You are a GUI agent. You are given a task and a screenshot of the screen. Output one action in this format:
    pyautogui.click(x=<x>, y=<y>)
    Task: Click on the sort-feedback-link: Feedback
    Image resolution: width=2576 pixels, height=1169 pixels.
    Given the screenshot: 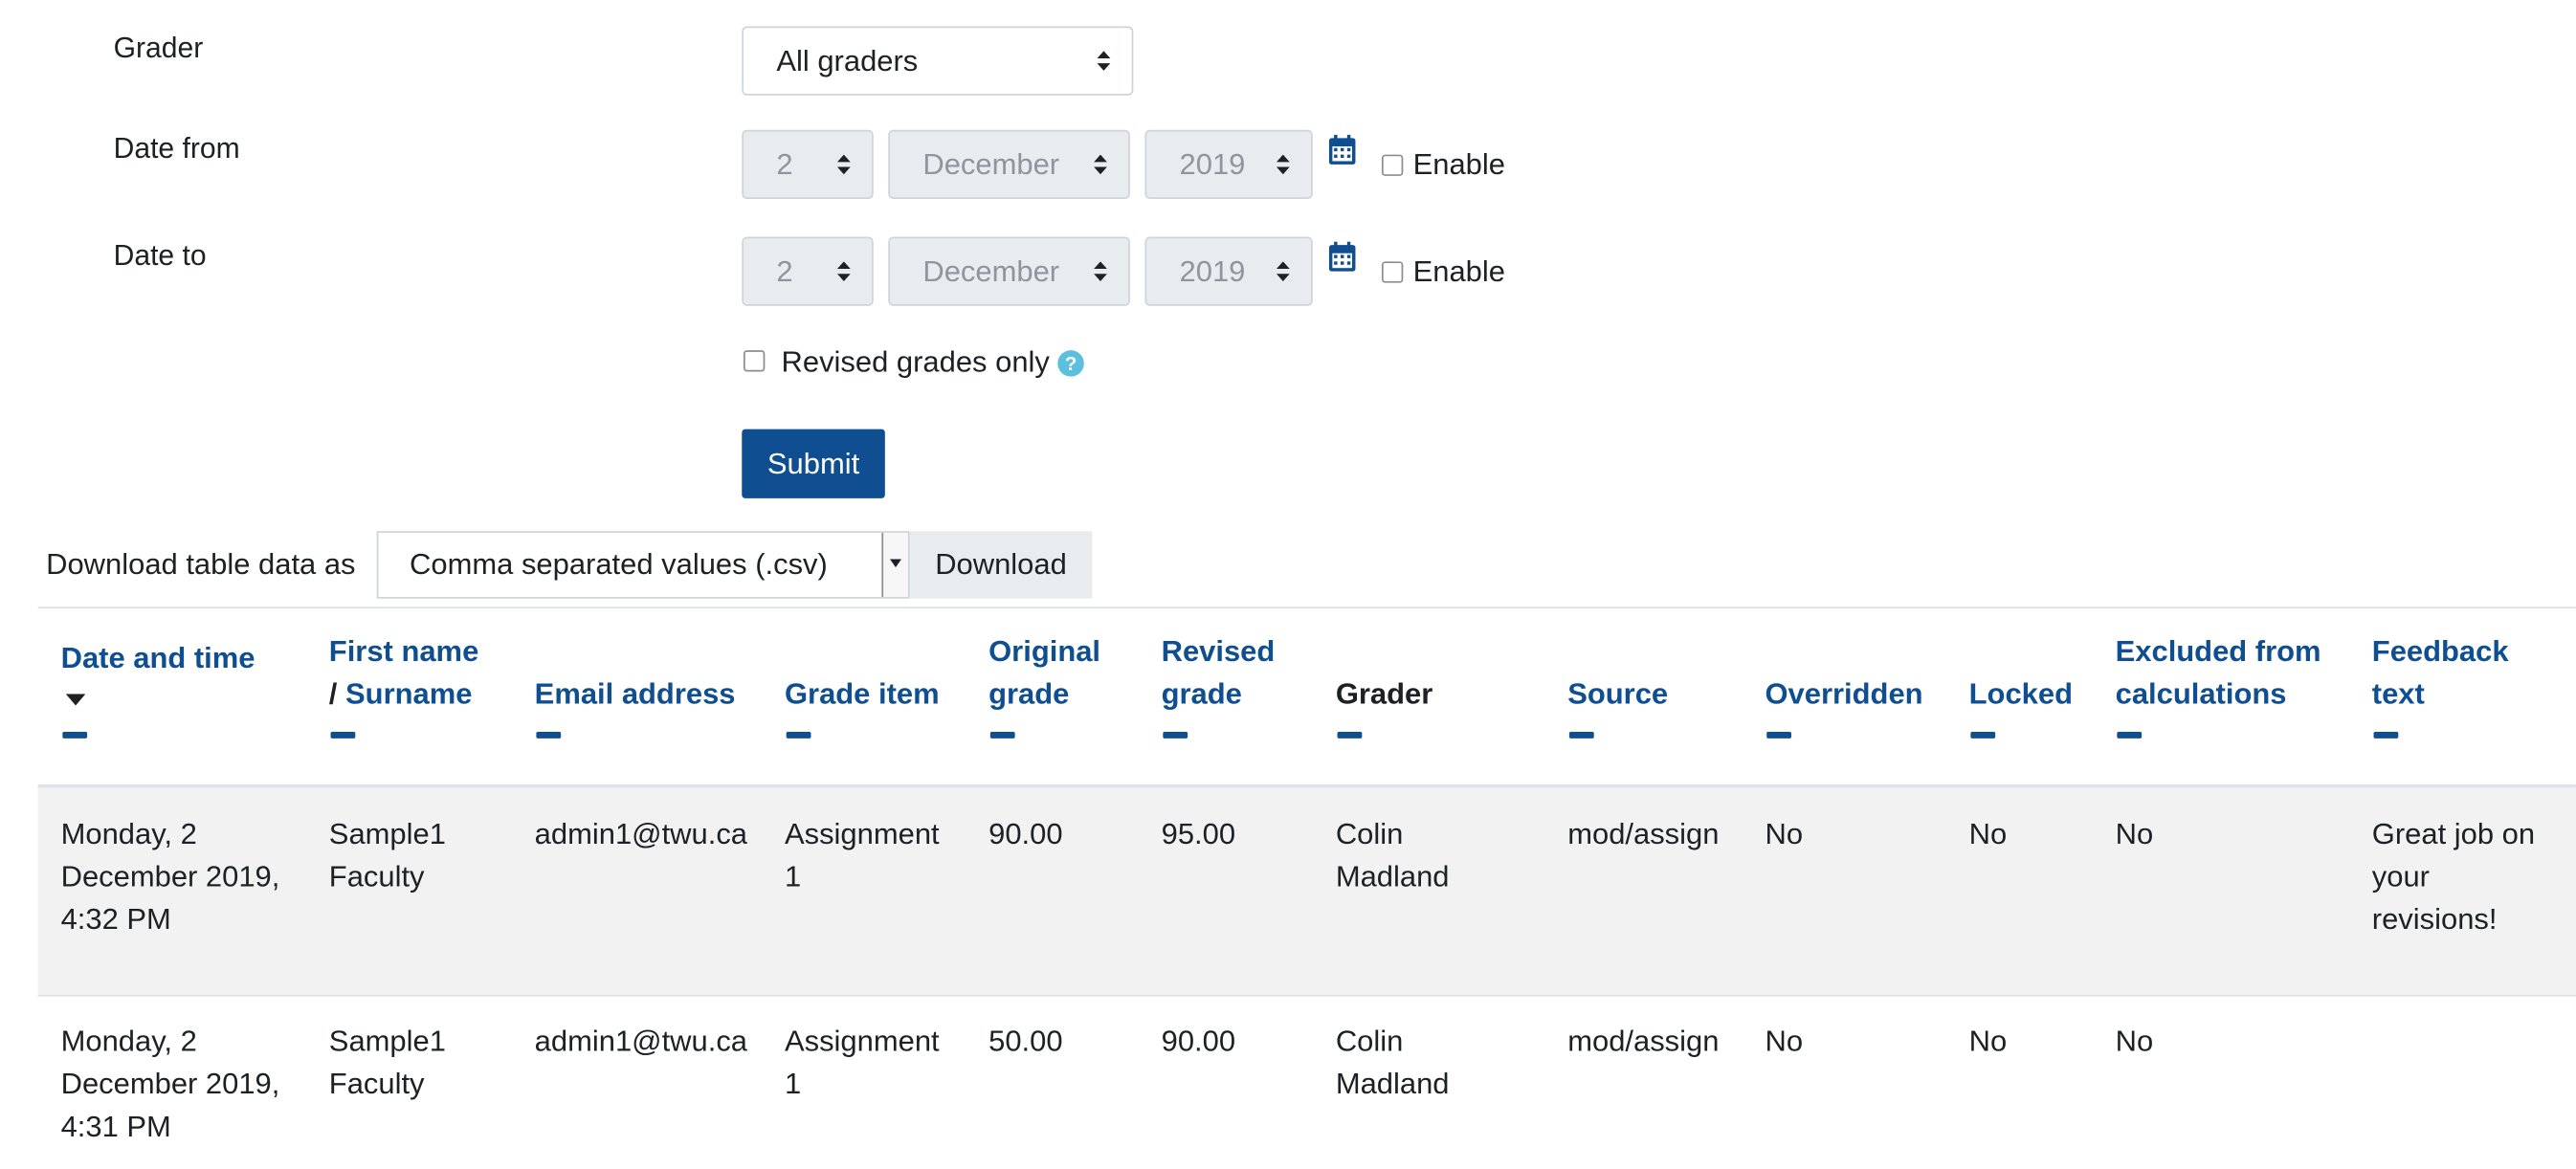 What is the action you would take?
    pyautogui.click(x=2440, y=651)
    